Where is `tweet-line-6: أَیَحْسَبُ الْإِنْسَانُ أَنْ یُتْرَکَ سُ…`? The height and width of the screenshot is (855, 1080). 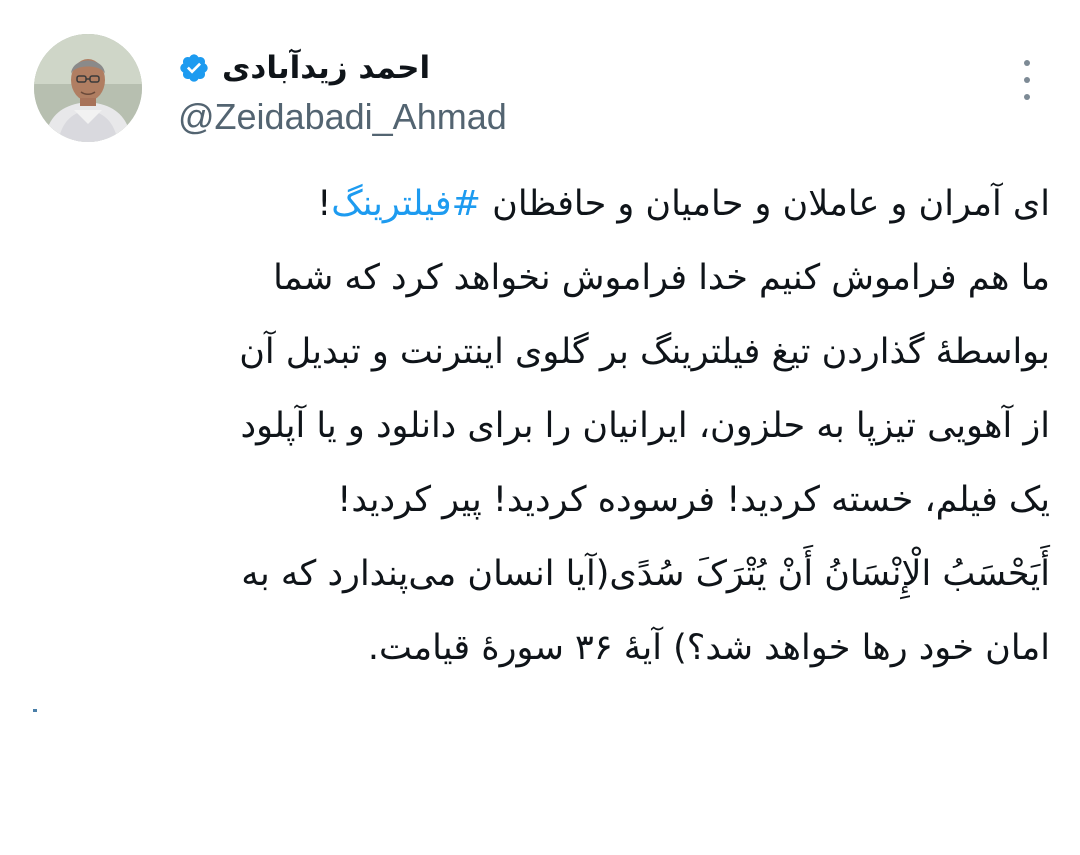 tweet-line-6: أَیَحْسَبُ الْإِنْسَانُ أَنْ یُتْرَکَ سُ… is located at coordinates (645, 574).